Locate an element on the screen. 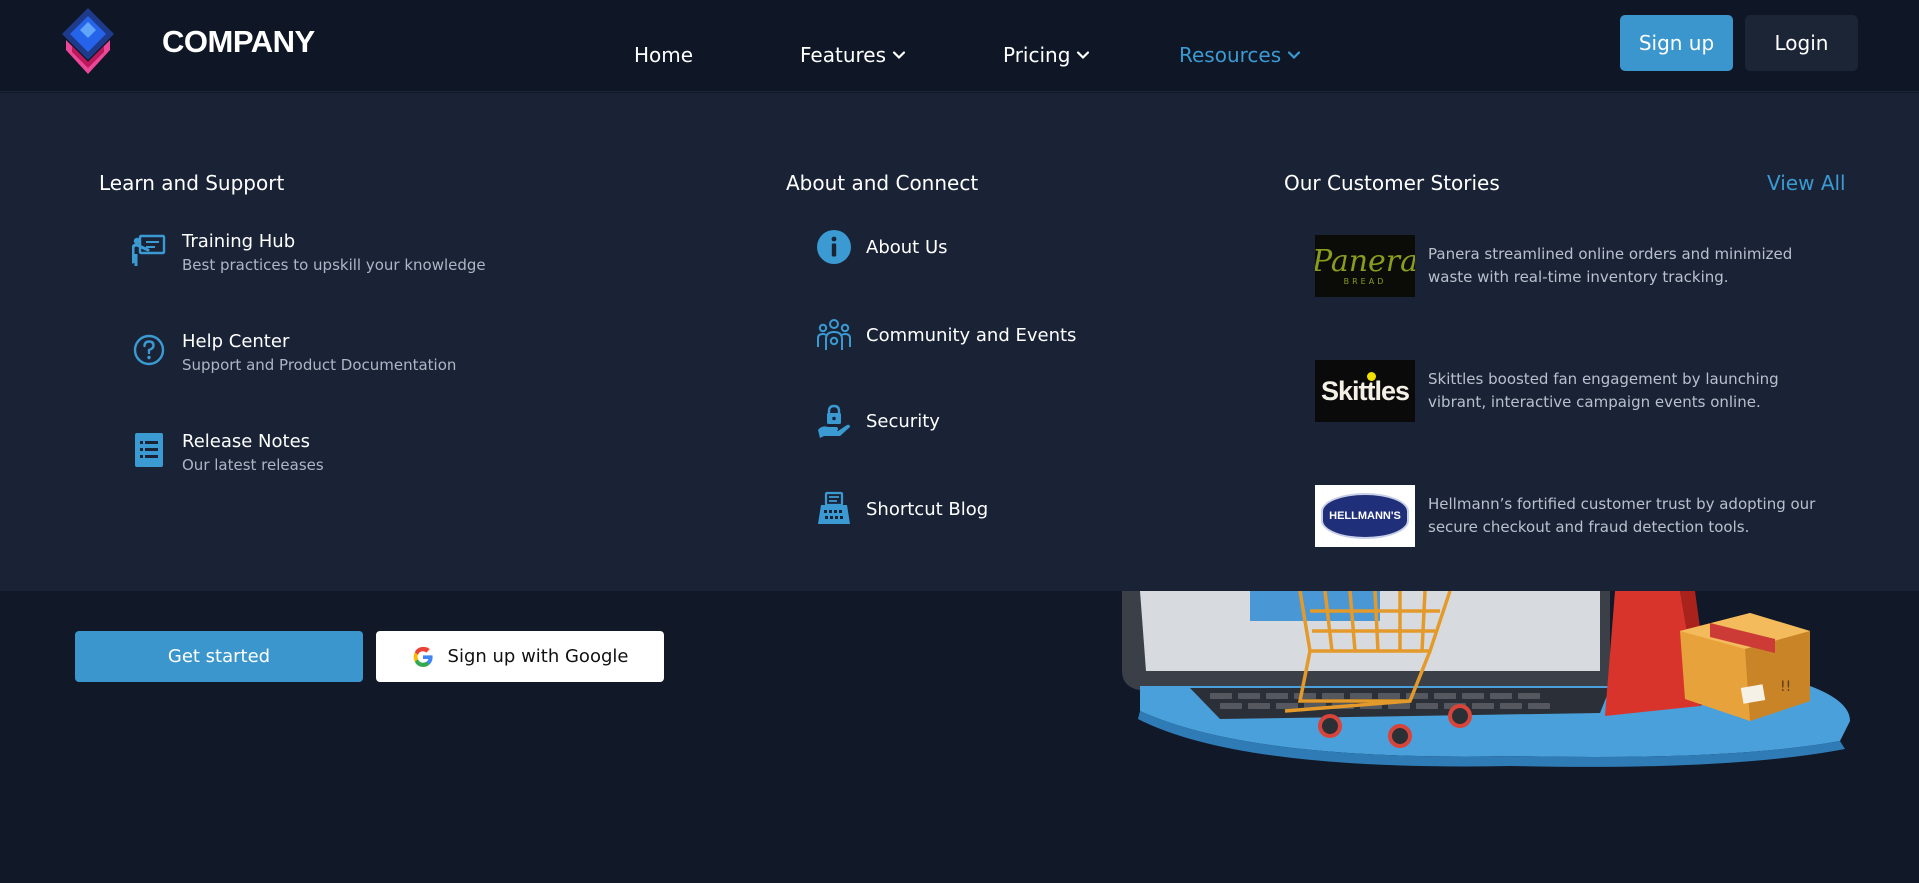  panera-logo-subtext: BREAD is located at coordinates (1365, 281).